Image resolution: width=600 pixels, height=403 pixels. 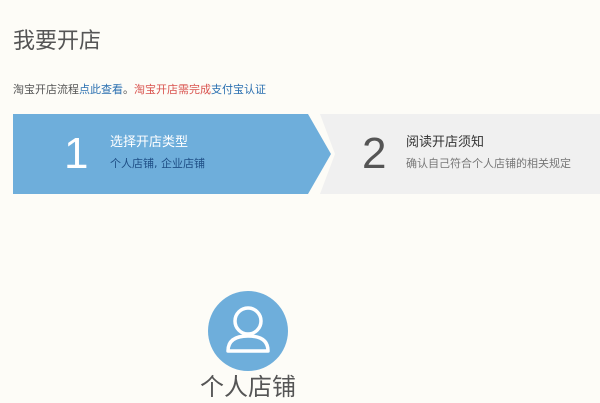 What do you see at coordinates (101, 89) in the screenshot?
I see `view-process-link: 点此查看` at bounding box center [101, 89].